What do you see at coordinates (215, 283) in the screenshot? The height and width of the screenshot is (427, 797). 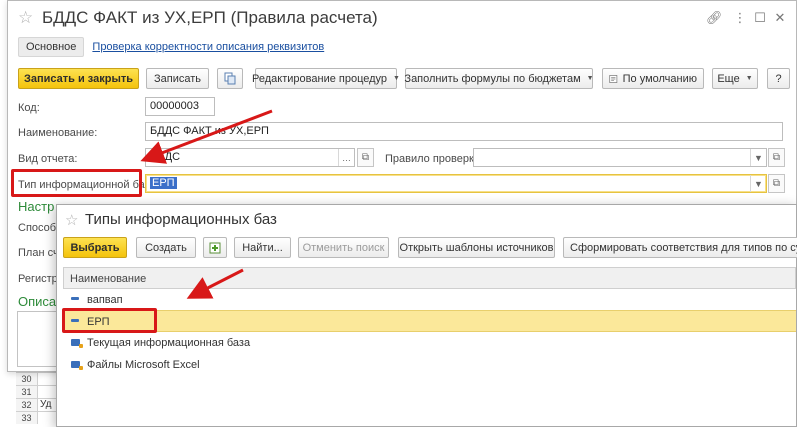 I see `arrow-to-erp-row` at bounding box center [215, 283].